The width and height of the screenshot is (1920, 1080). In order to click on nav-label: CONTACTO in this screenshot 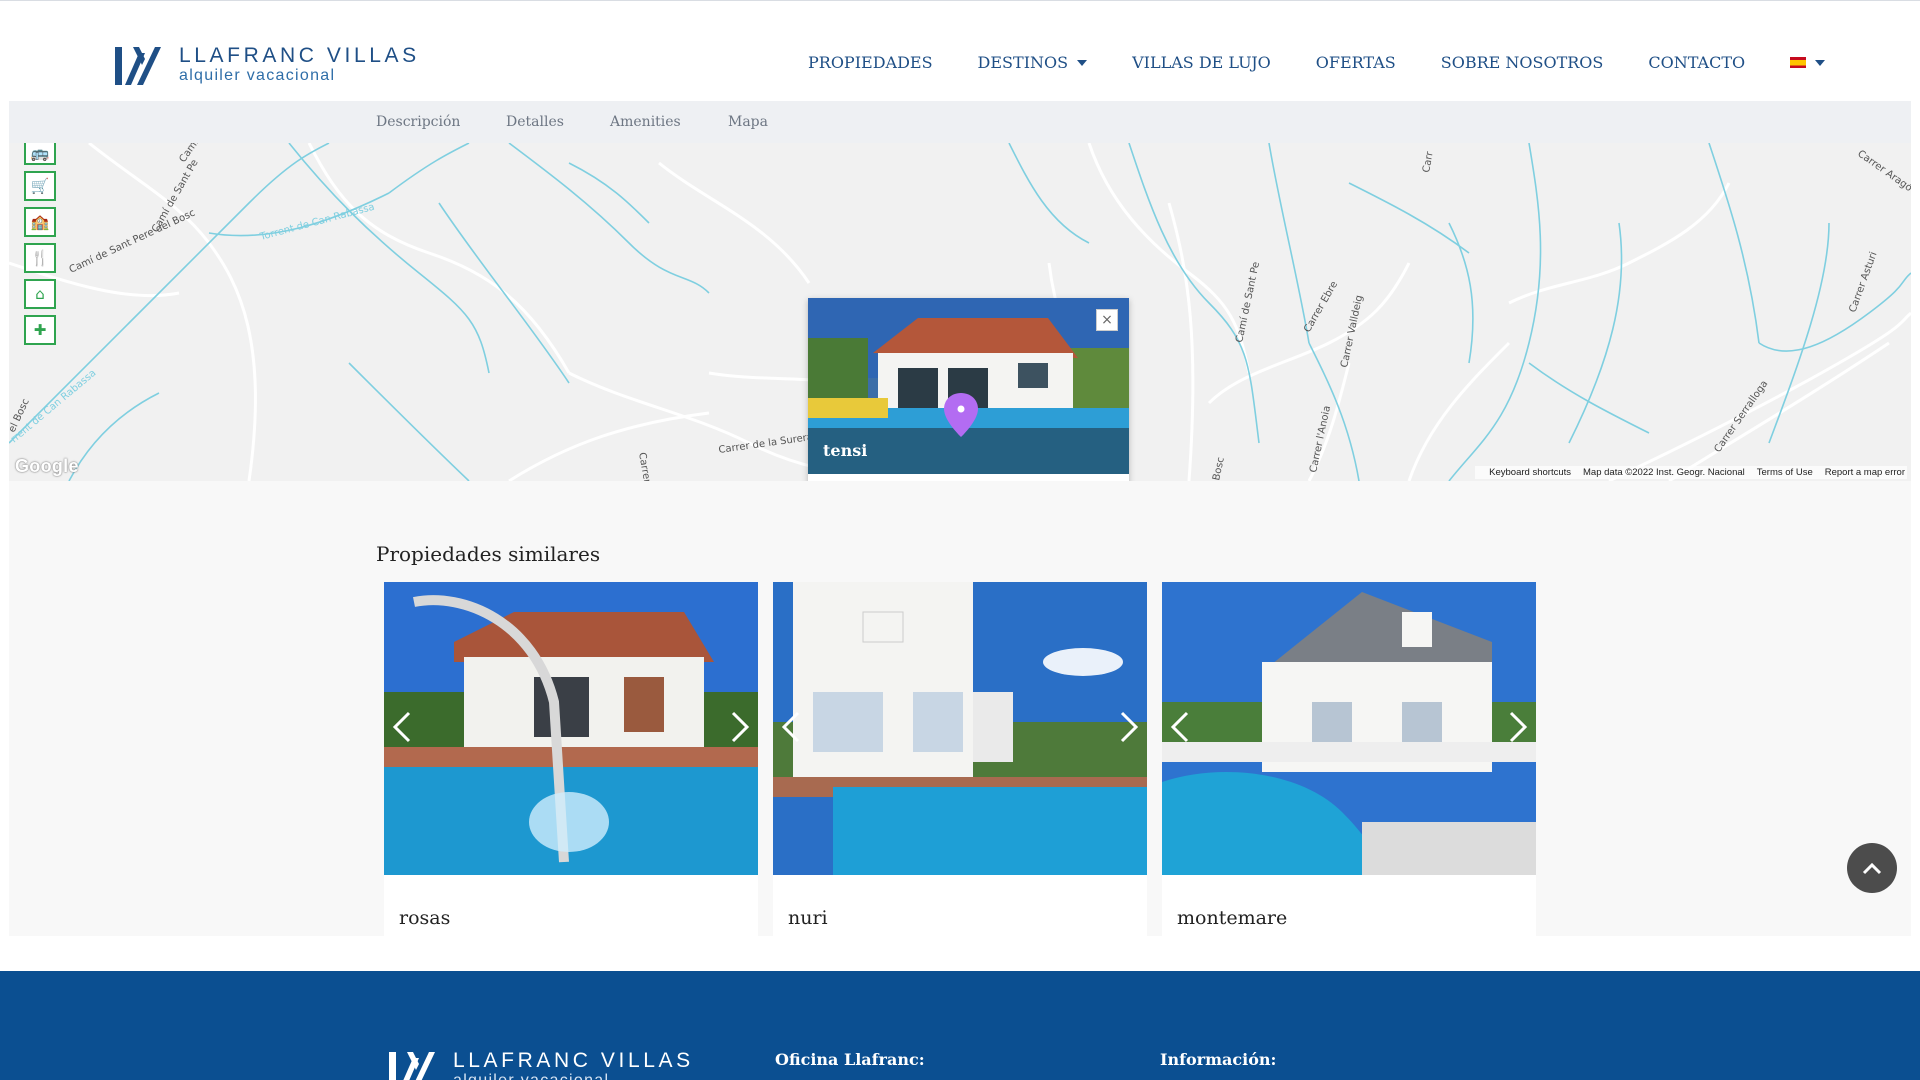, I will do `click(1697, 62)`.